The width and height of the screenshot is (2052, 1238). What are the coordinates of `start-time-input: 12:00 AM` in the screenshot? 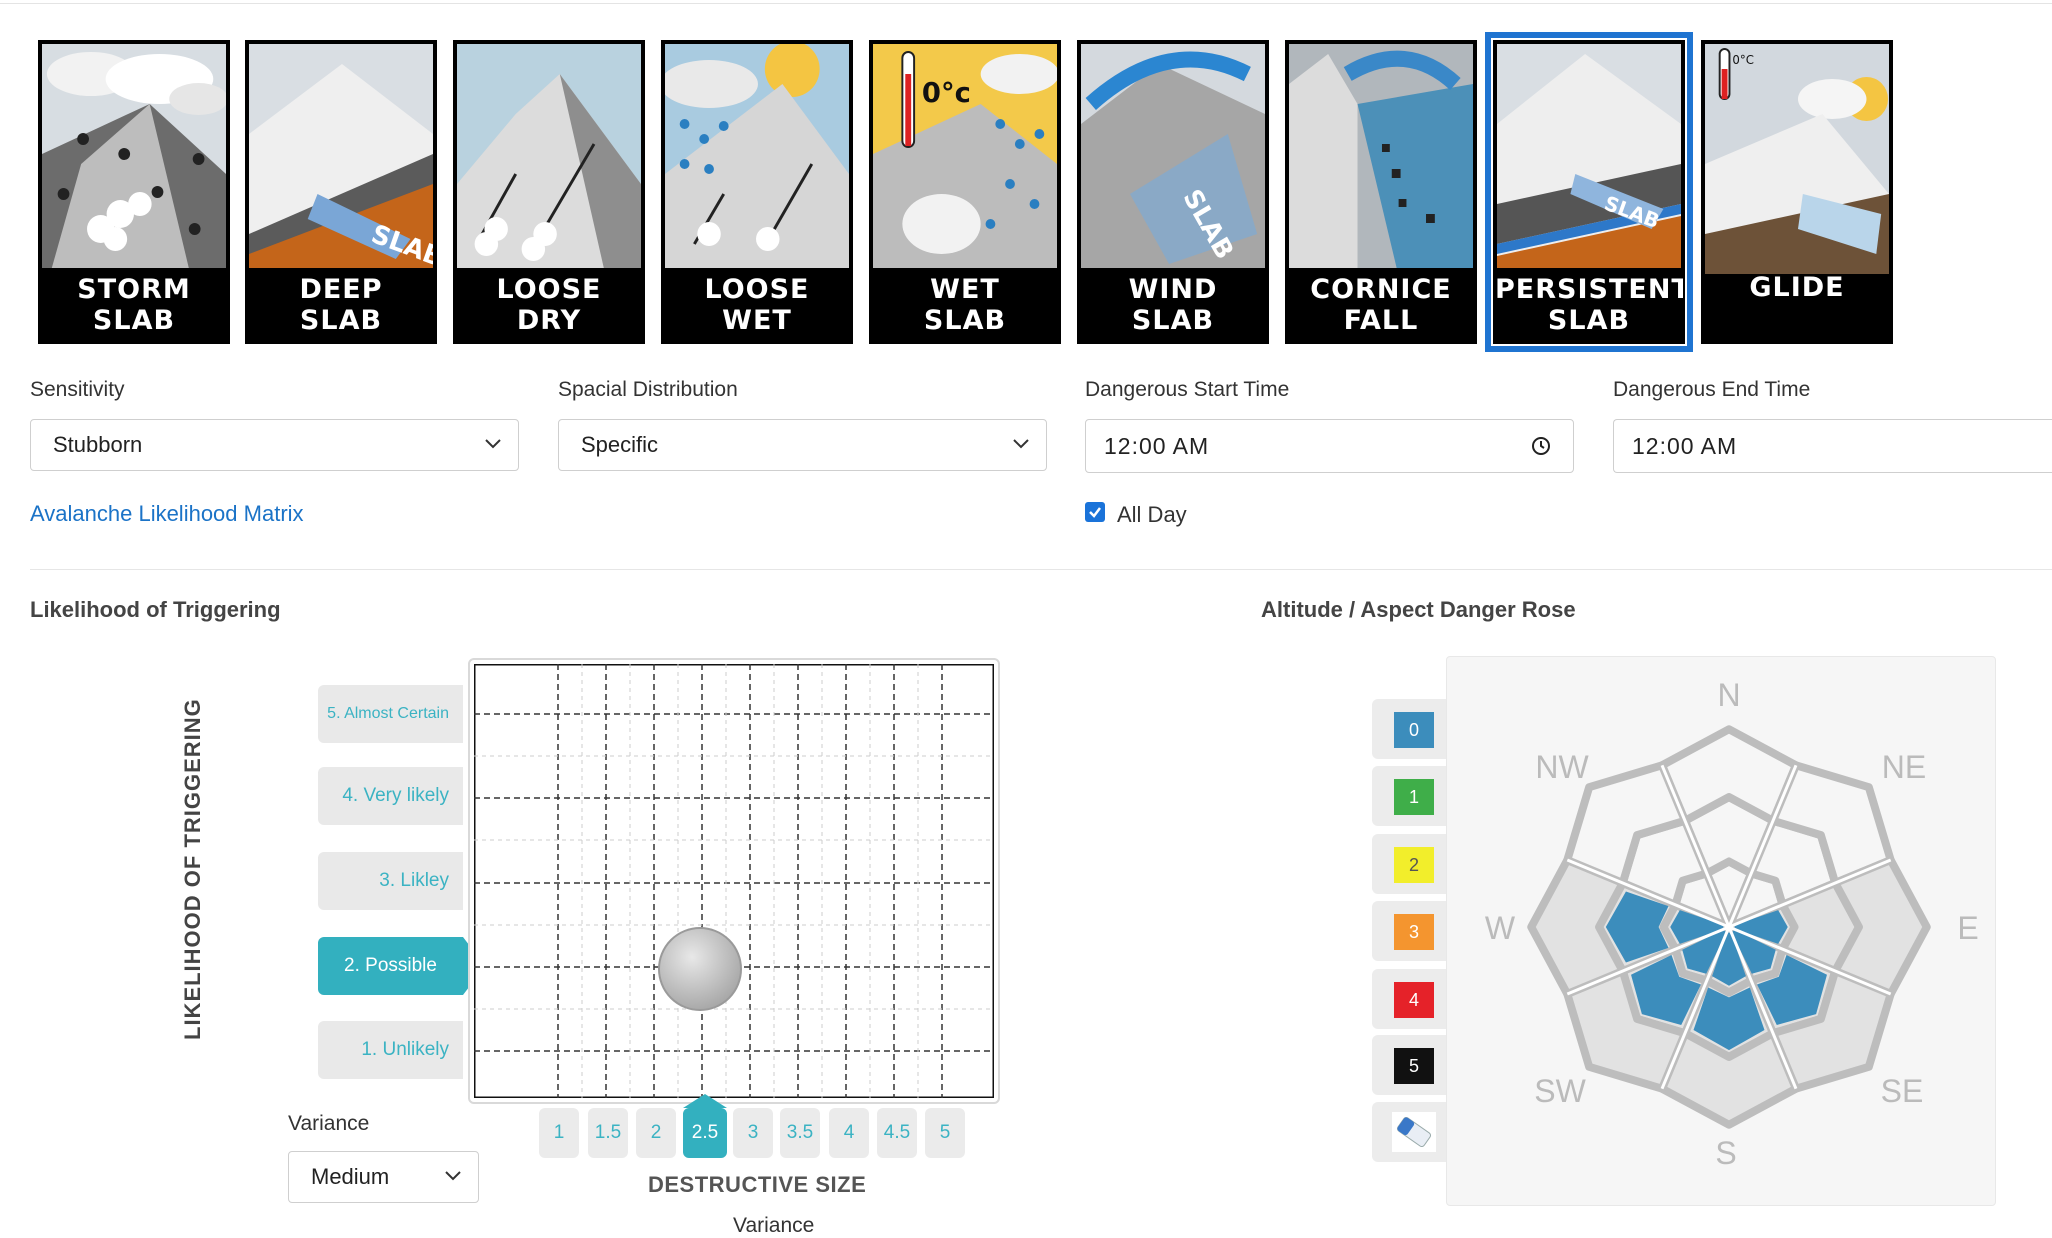 It's located at (1329, 446).